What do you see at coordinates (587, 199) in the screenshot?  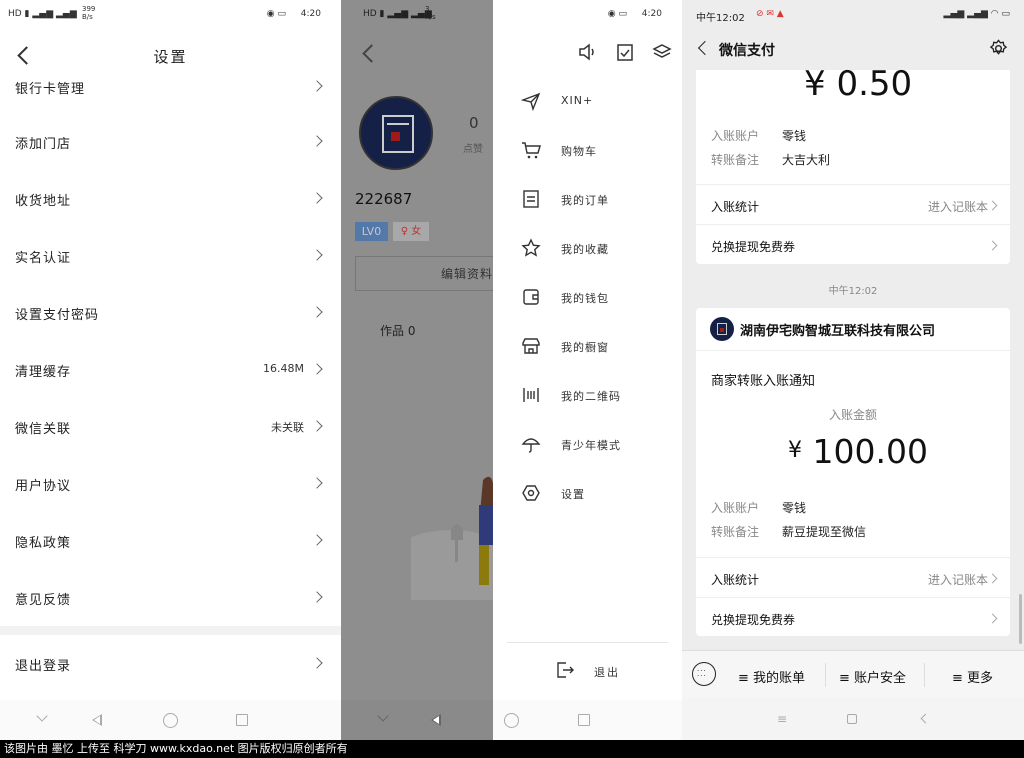 I see `menu-item-orders: 我的订单` at bounding box center [587, 199].